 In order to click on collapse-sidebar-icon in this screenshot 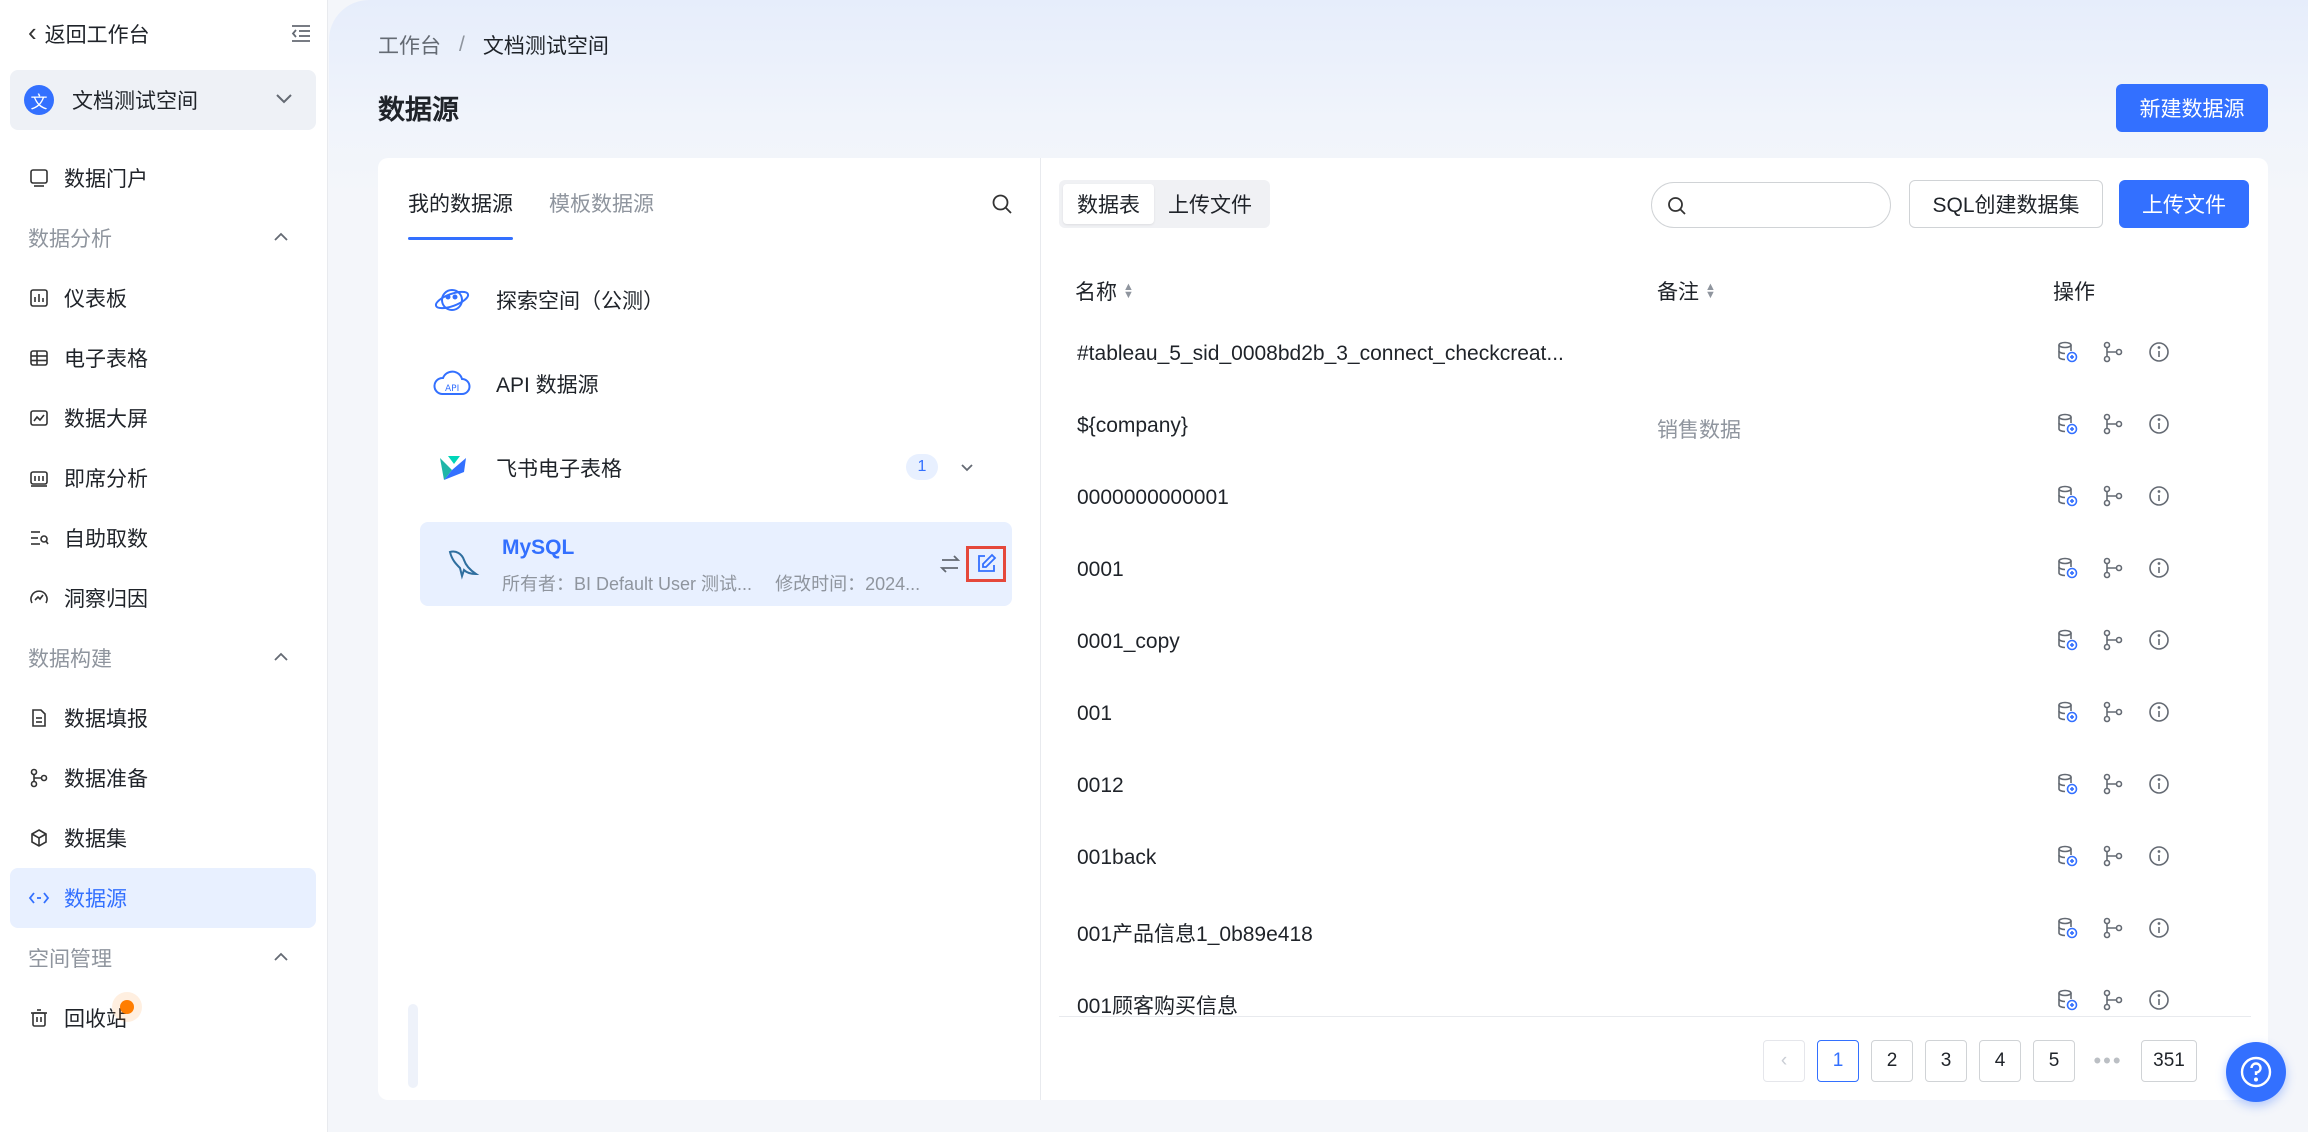, I will do `click(301, 33)`.